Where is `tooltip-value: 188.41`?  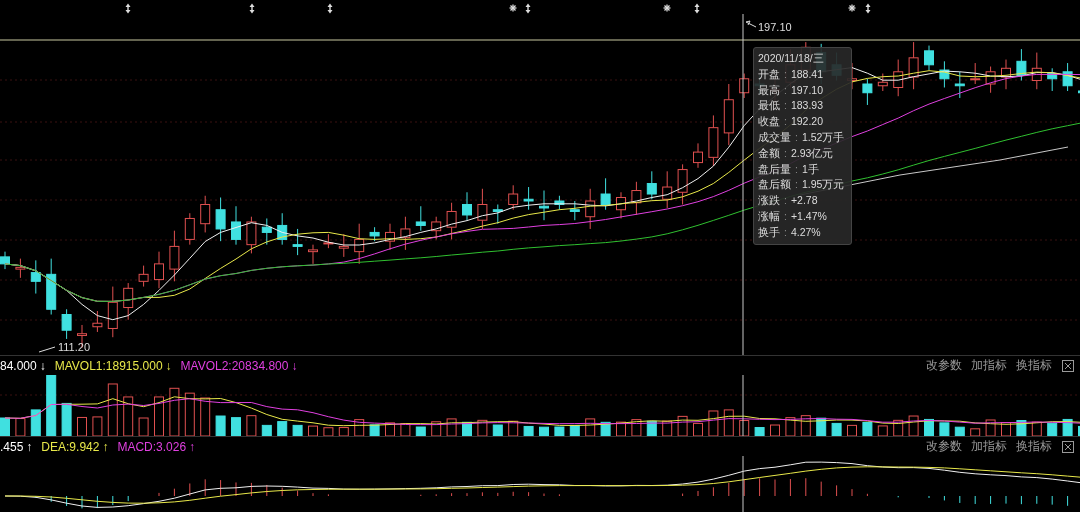 tooltip-value: 188.41 is located at coordinates (807, 74).